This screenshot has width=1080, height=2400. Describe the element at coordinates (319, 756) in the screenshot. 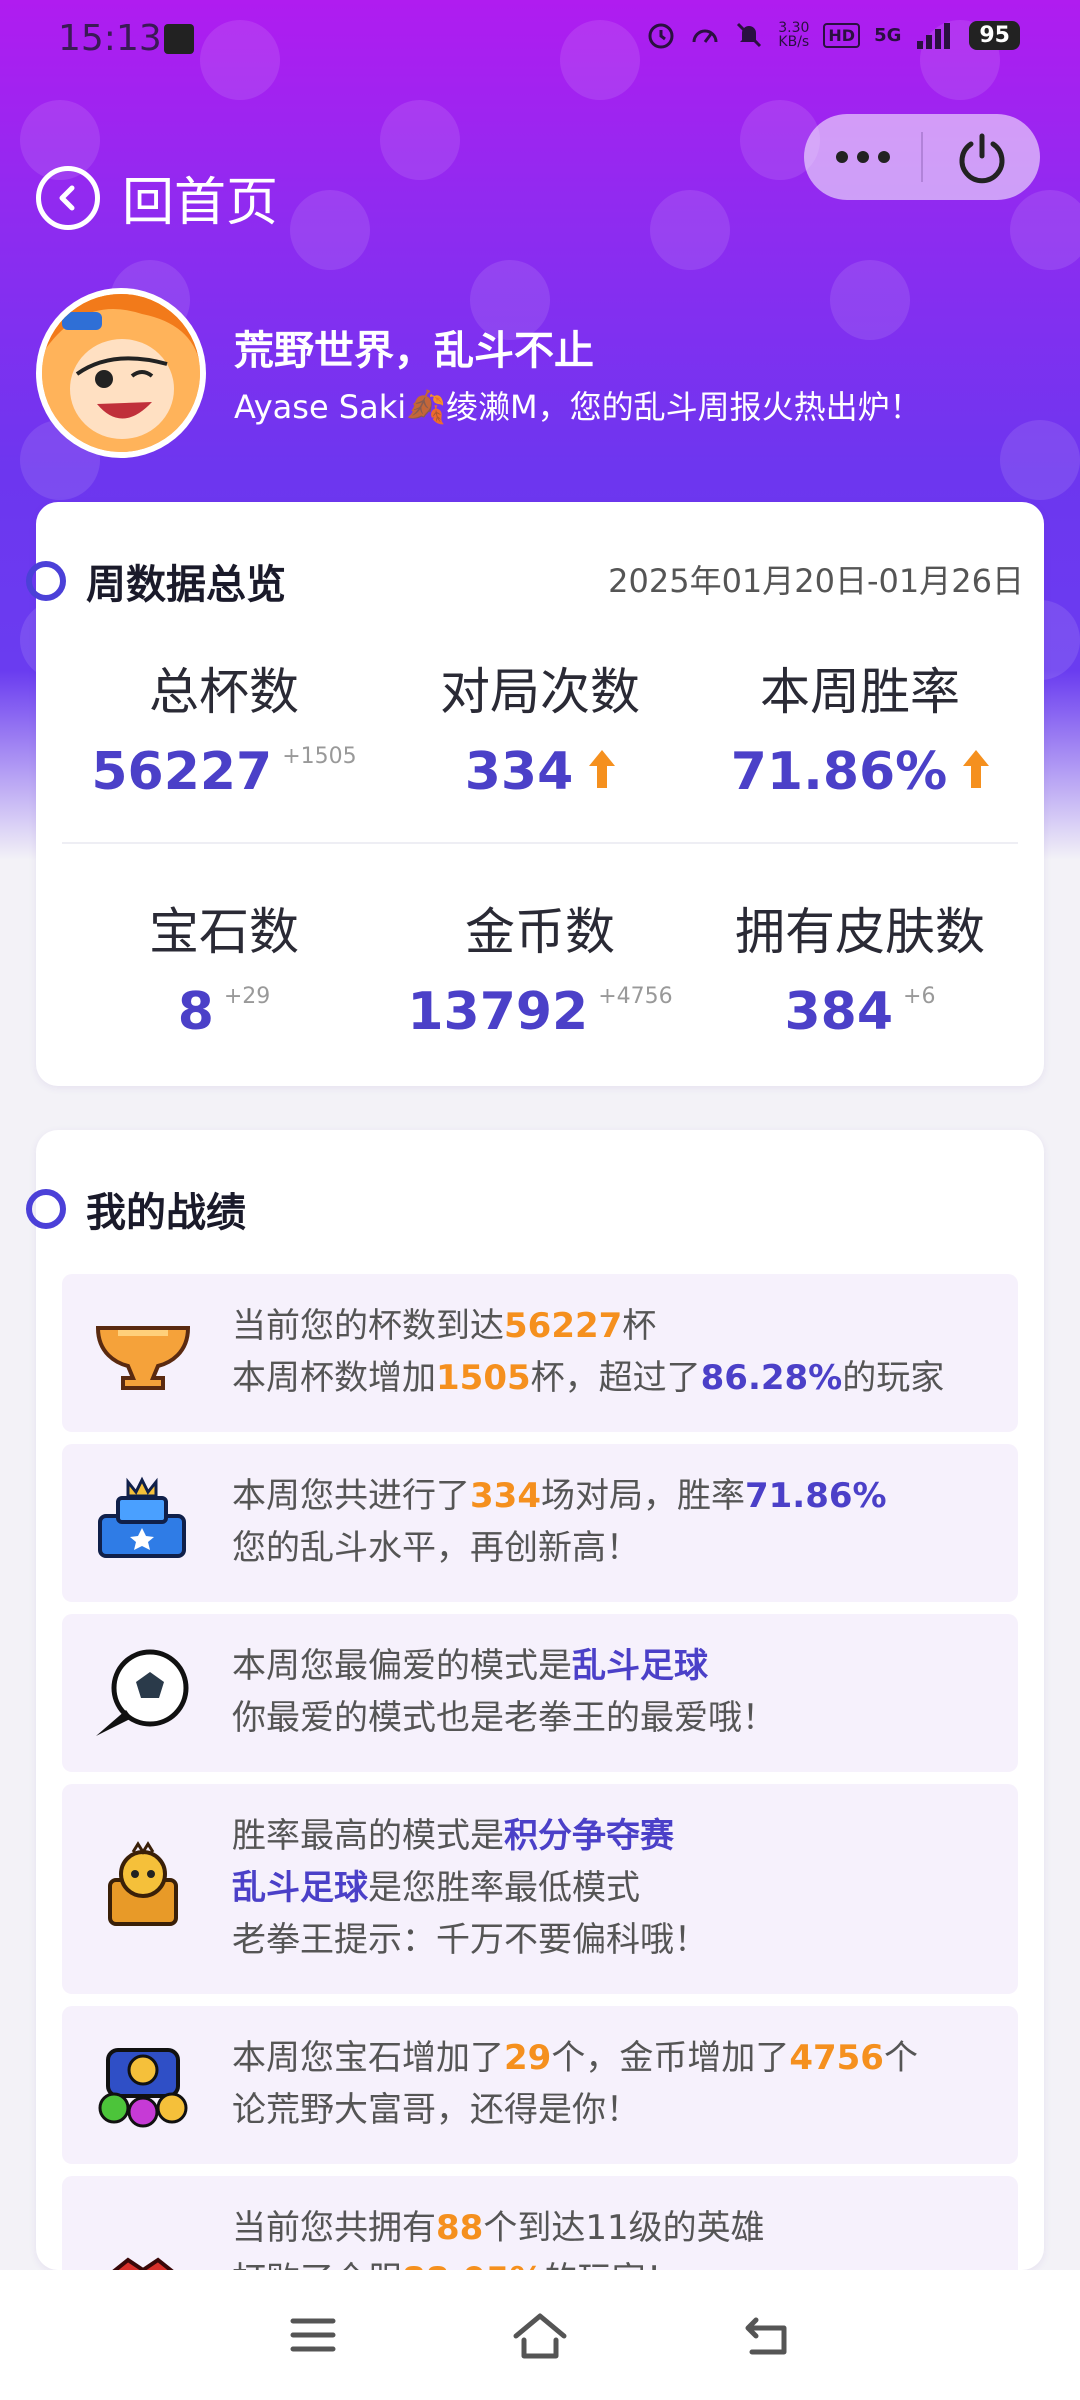

I see `stat-delta: +1505` at that location.